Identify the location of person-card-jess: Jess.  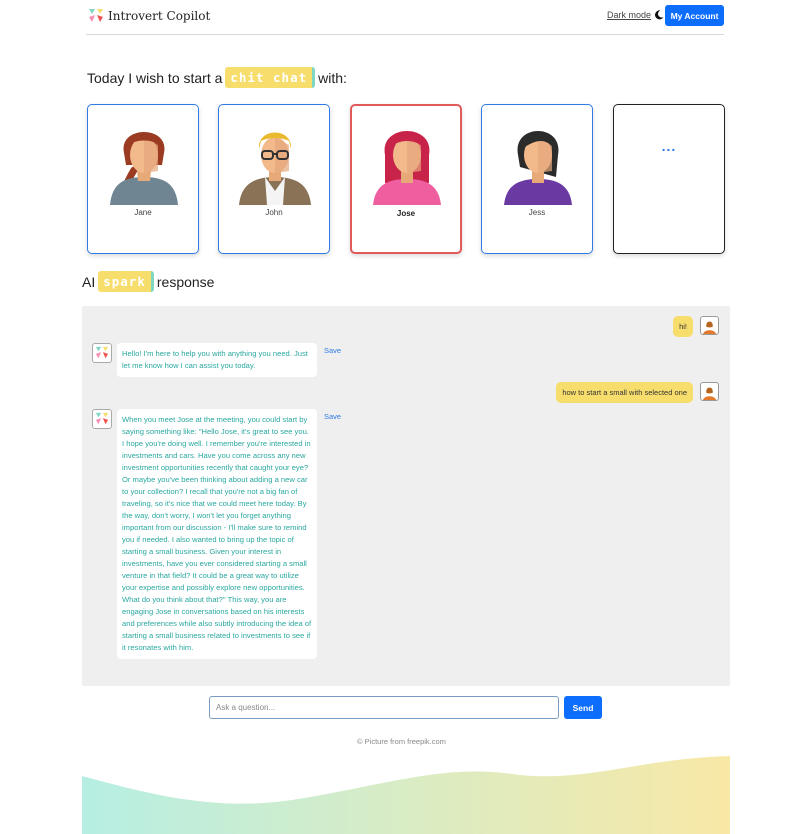
(537, 179).